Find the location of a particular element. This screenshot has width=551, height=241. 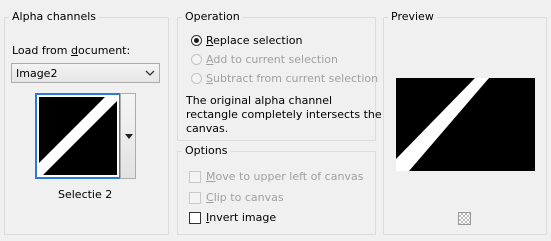

preview-image is located at coordinates (465, 124).